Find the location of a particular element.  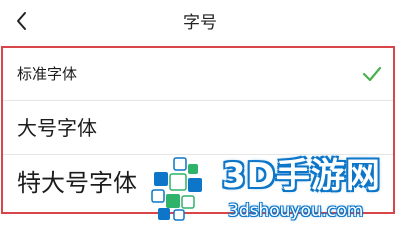

checkmark-icon is located at coordinates (372, 74).